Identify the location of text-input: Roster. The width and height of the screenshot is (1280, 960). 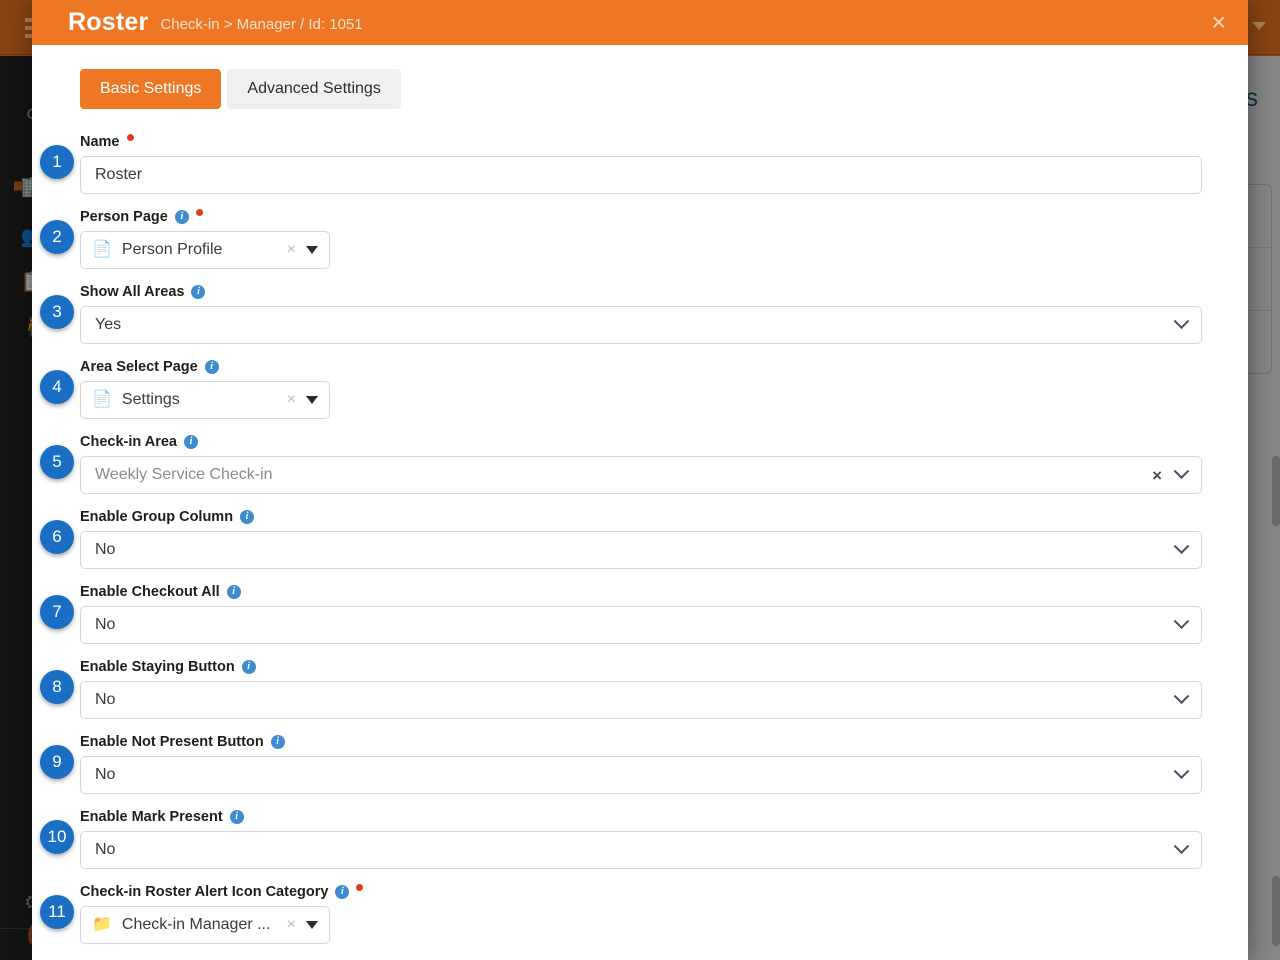
(641, 175).